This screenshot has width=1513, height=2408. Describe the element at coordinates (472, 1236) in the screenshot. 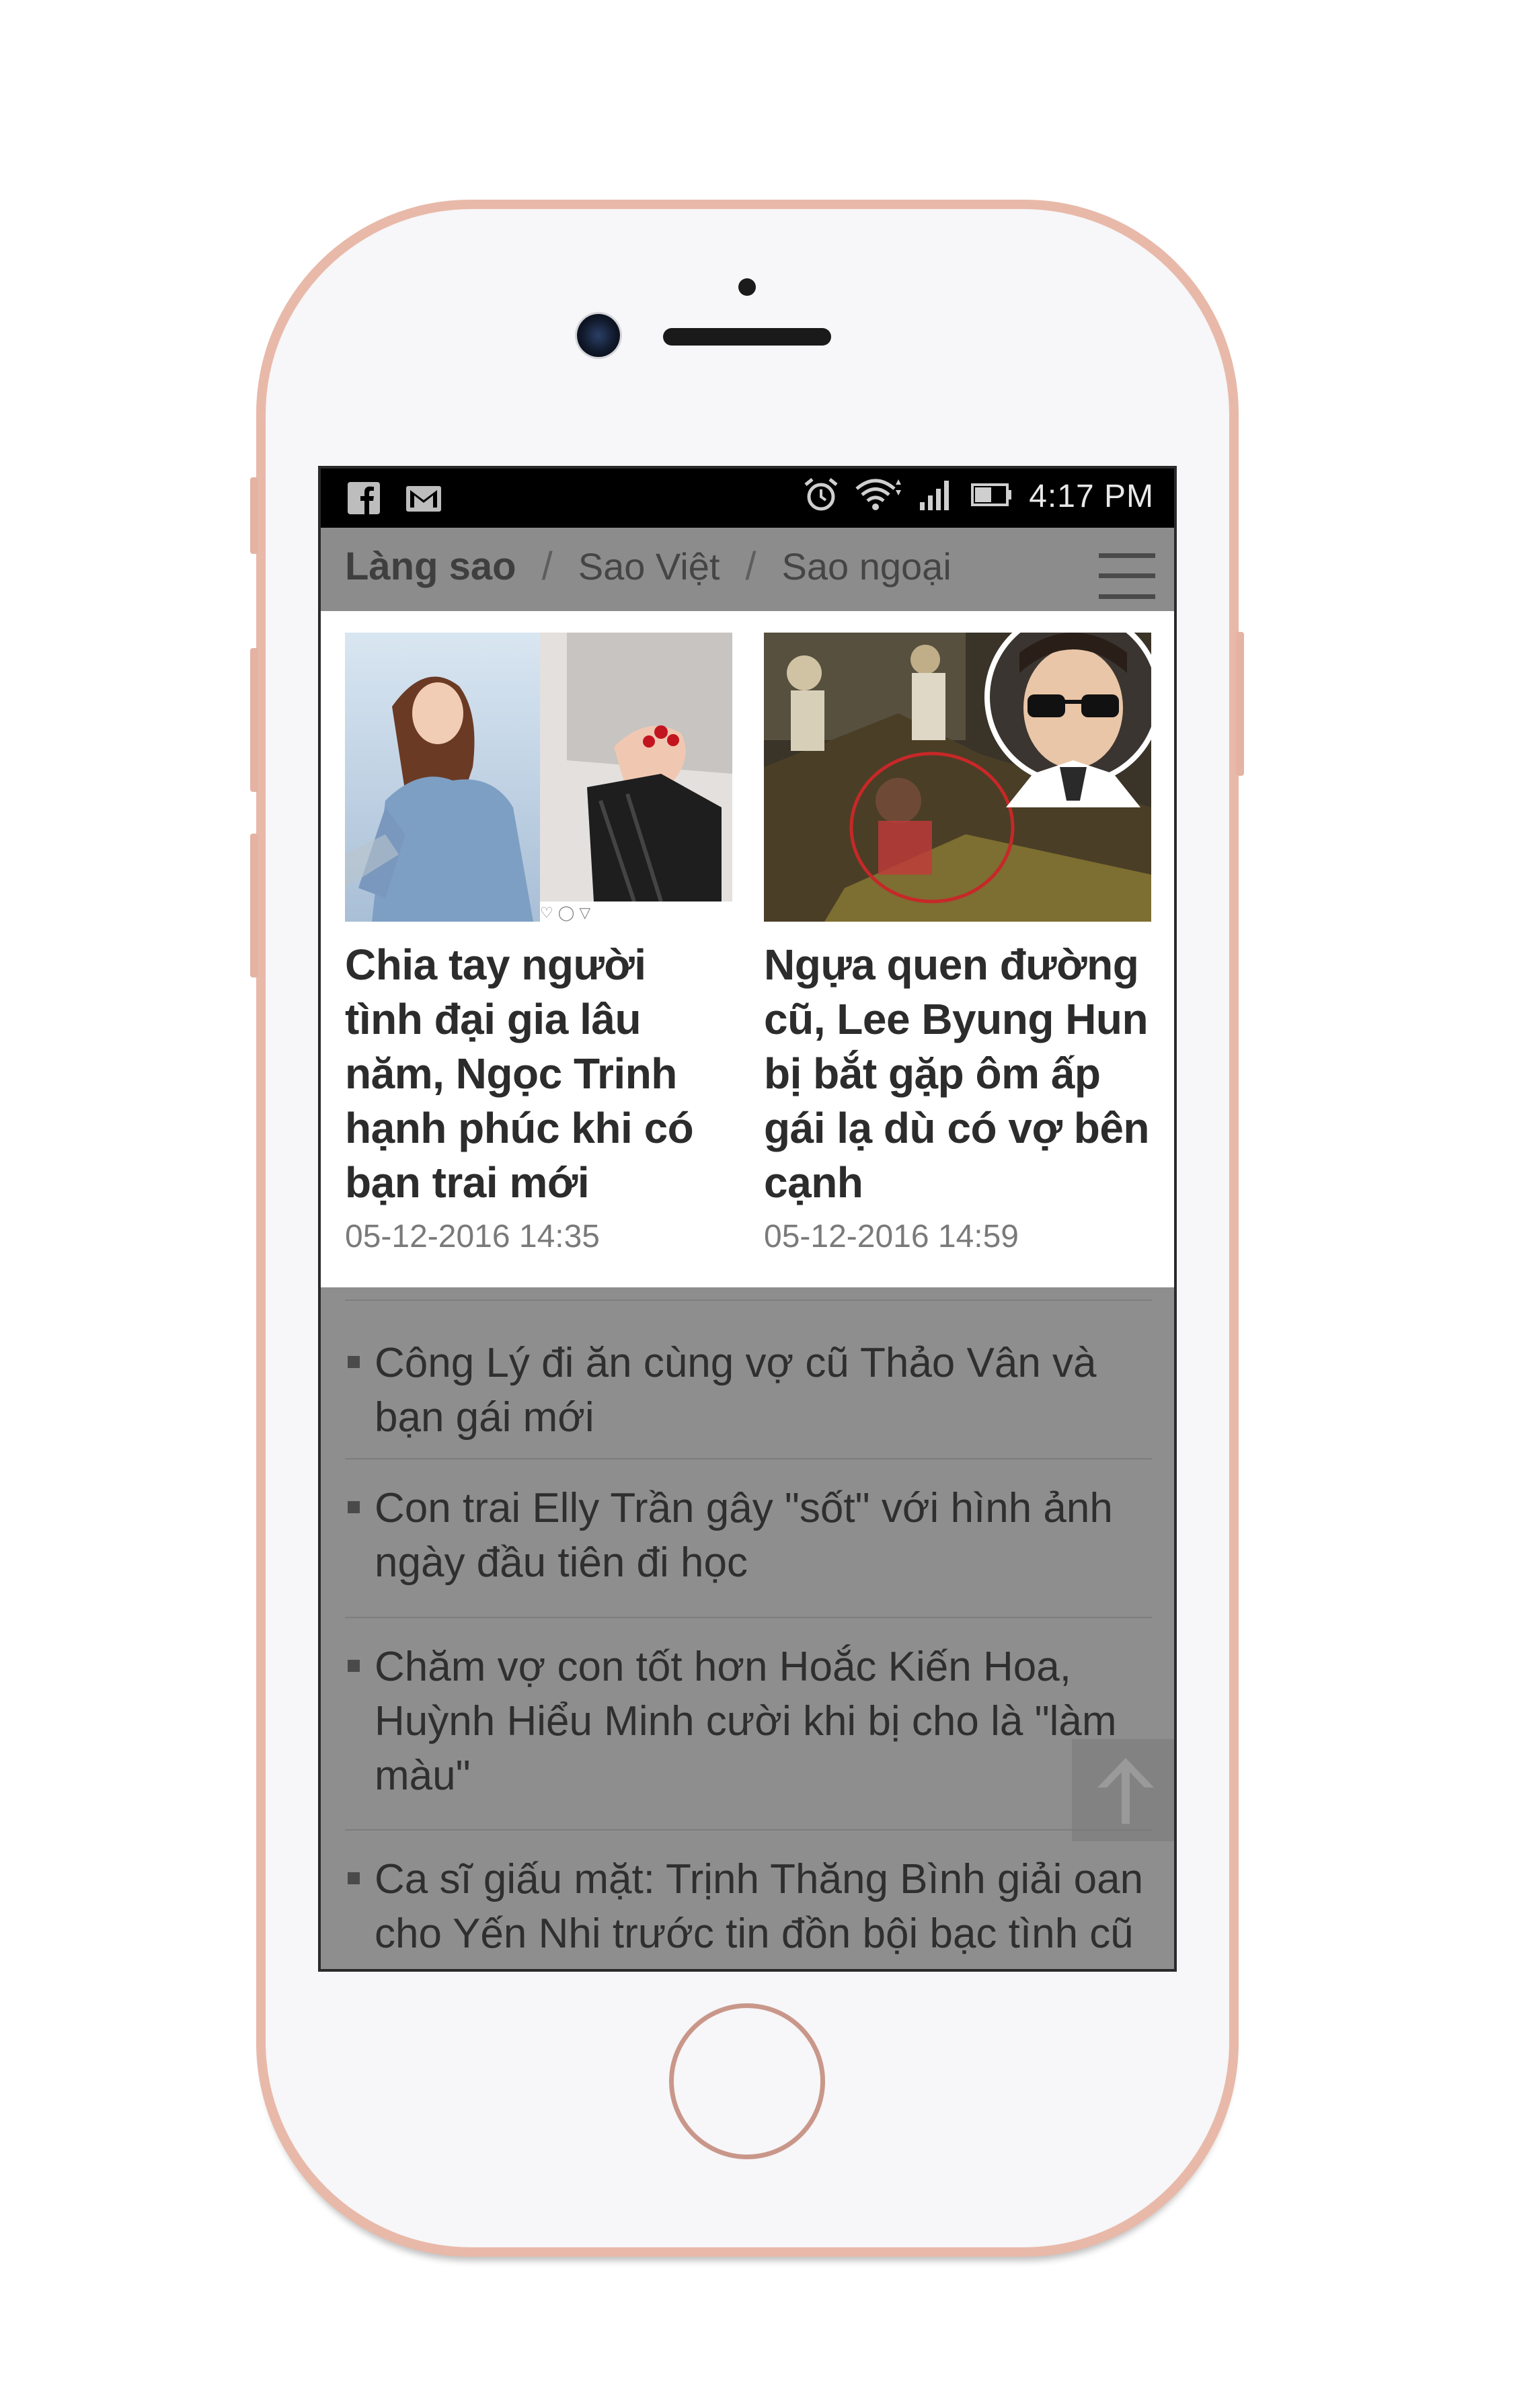

I see `article-date: 05-12-2016 14:35` at that location.